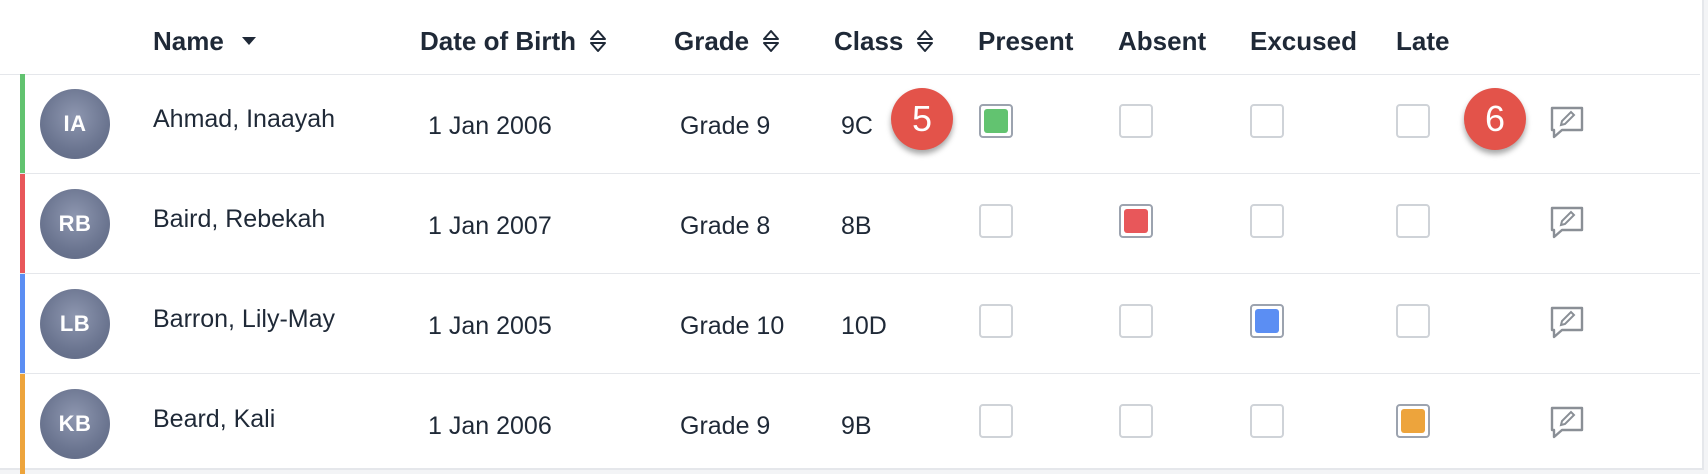 Image resolution: width=1708 pixels, height=474 pixels. I want to click on column-header-name: Name, so click(205, 41).